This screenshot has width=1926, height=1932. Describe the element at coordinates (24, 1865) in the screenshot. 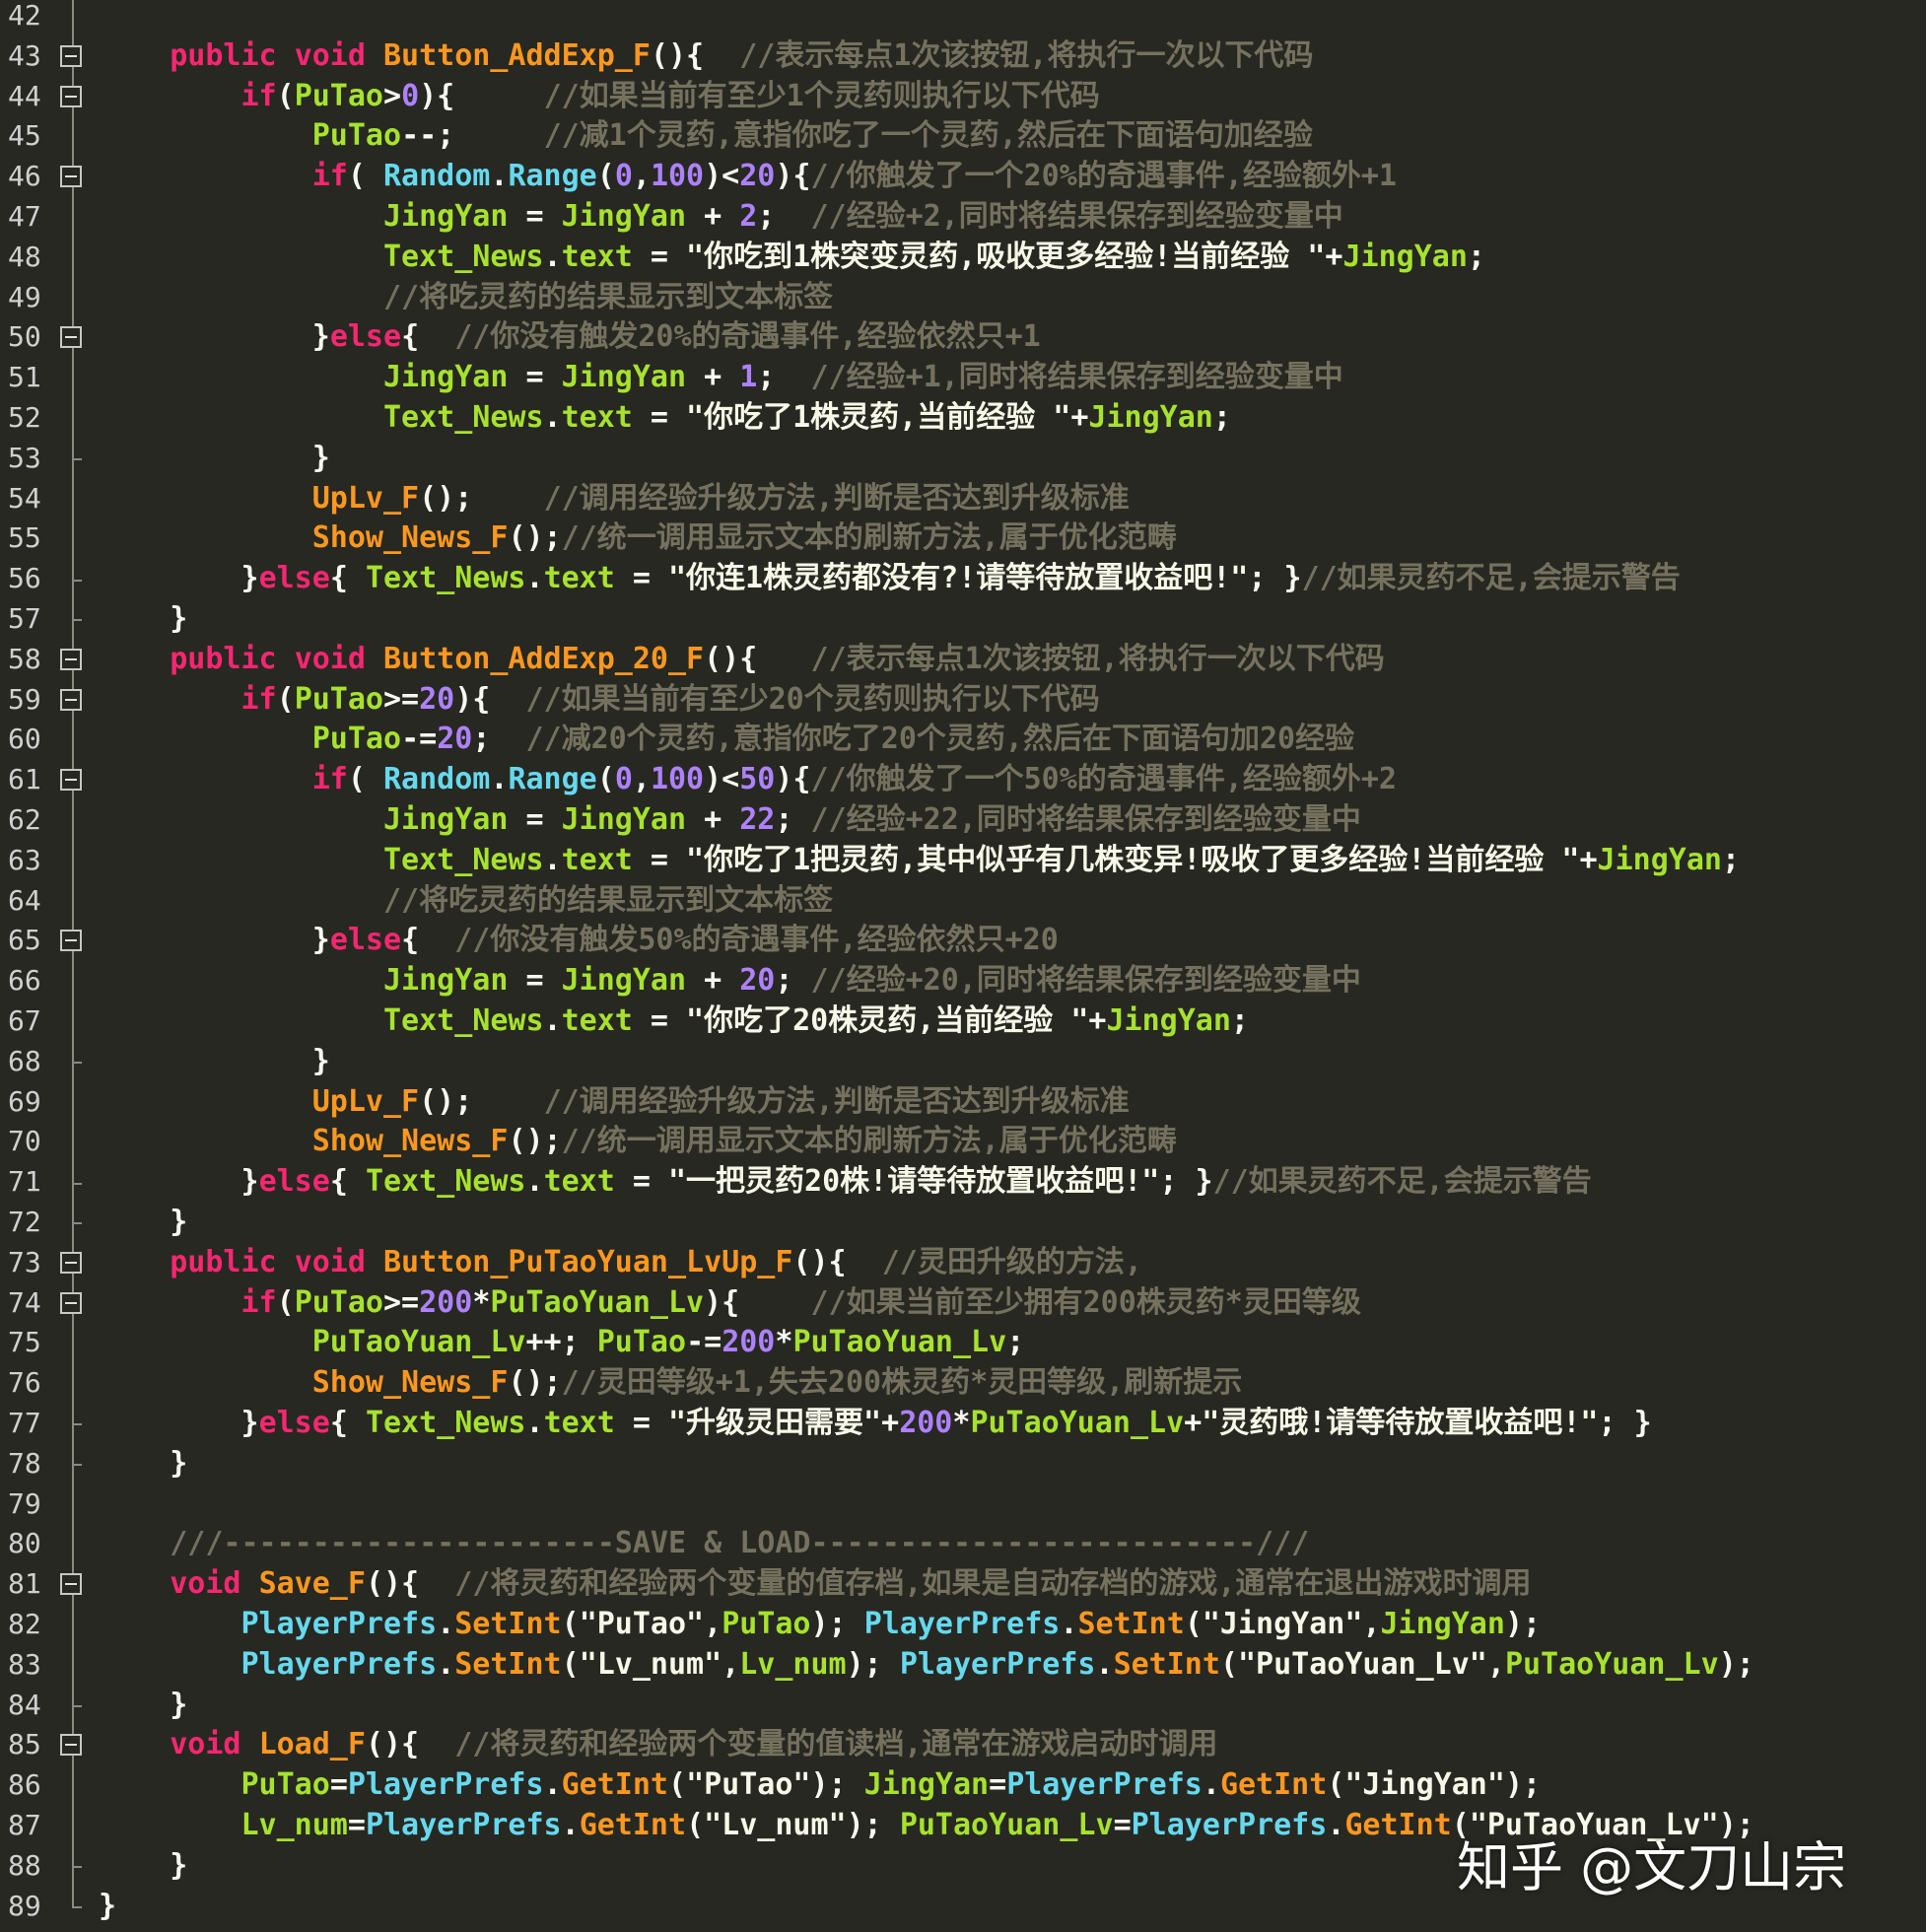

I see `line-number: 88` at that location.